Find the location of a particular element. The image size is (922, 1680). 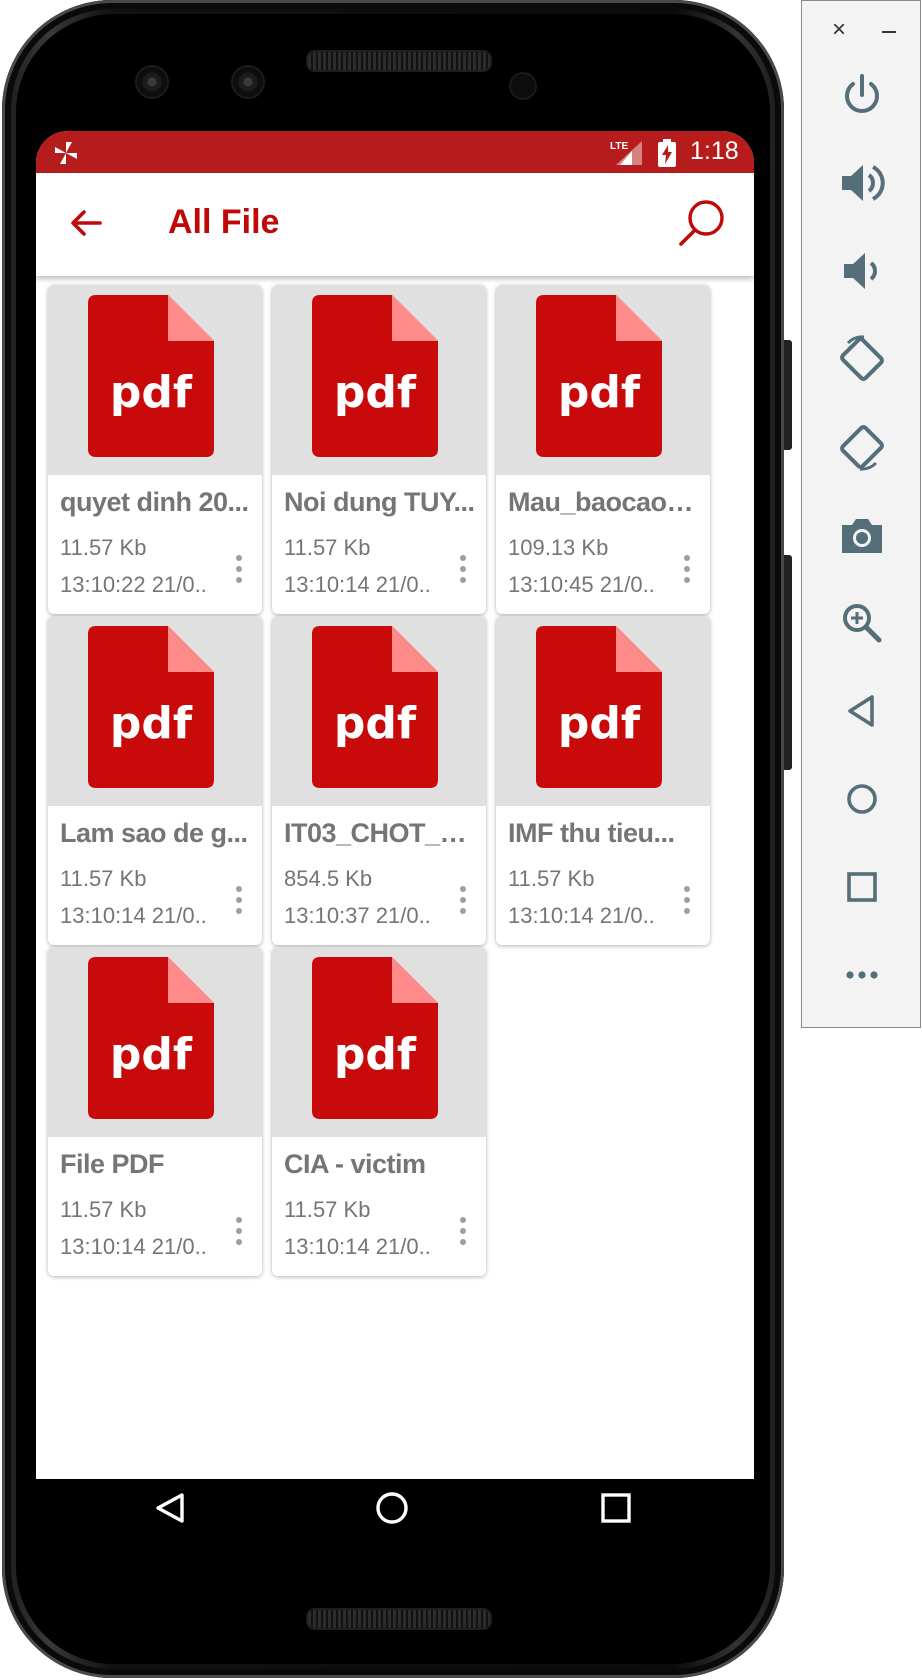

zoom-icon is located at coordinates (862, 623).